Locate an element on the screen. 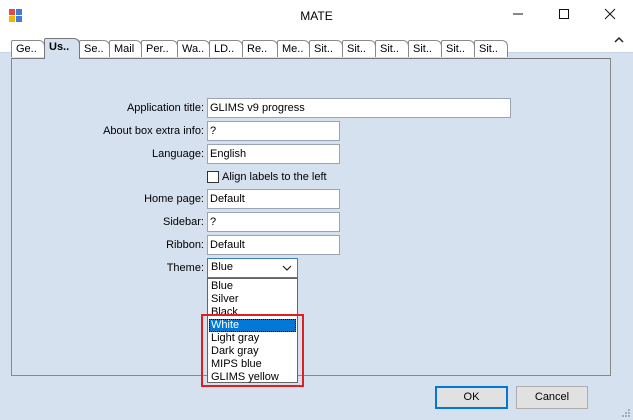 The height and width of the screenshot is (420, 633). ribbon-label: Ribbon: is located at coordinates (185, 245).